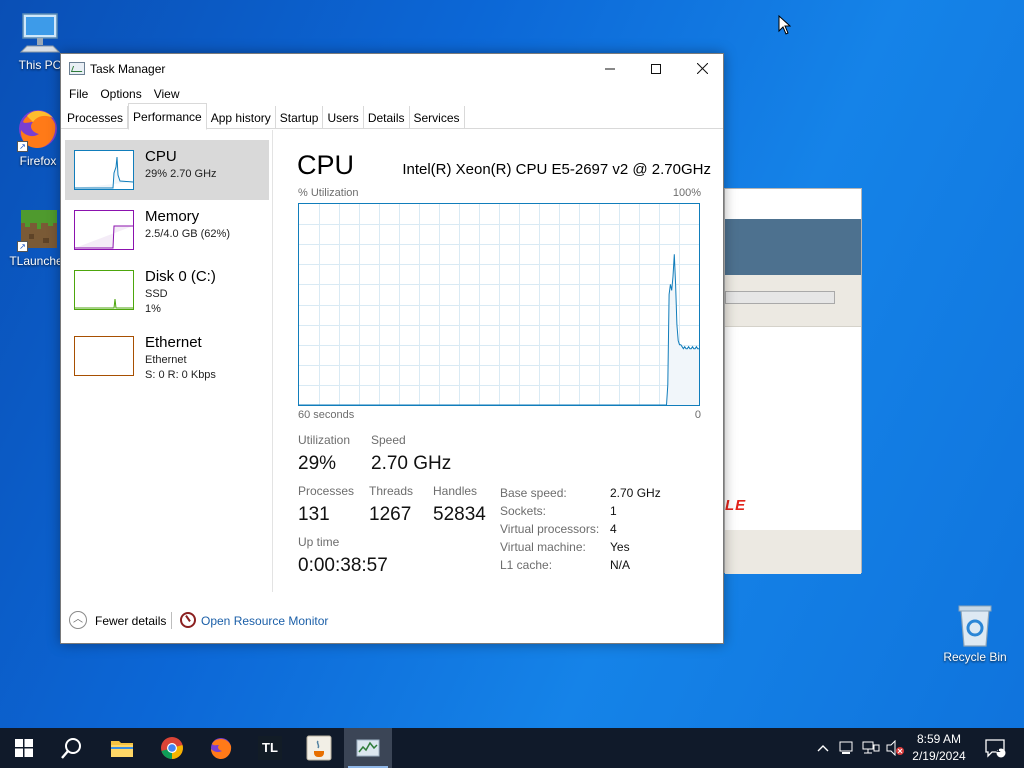 The image size is (1024, 768). Describe the element at coordinates (78, 94) in the screenshot. I see `menu-file: File` at that location.